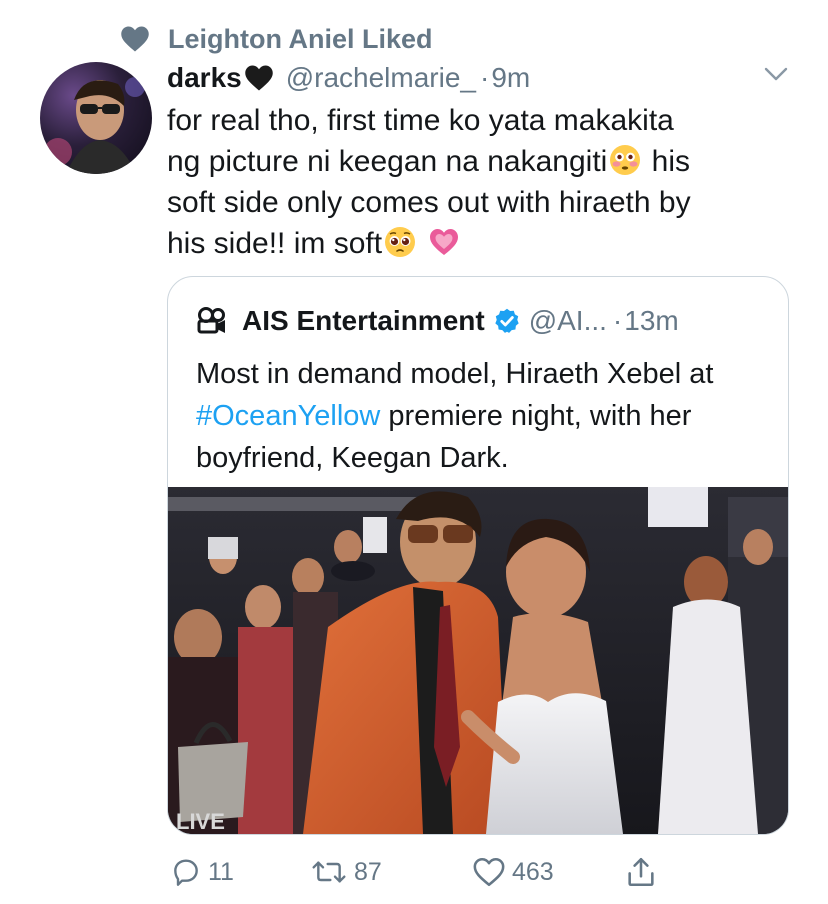  What do you see at coordinates (487, 243) in the screenshot?
I see `tweet-text-line: his side!! im soft` at bounding box center [487, 243].